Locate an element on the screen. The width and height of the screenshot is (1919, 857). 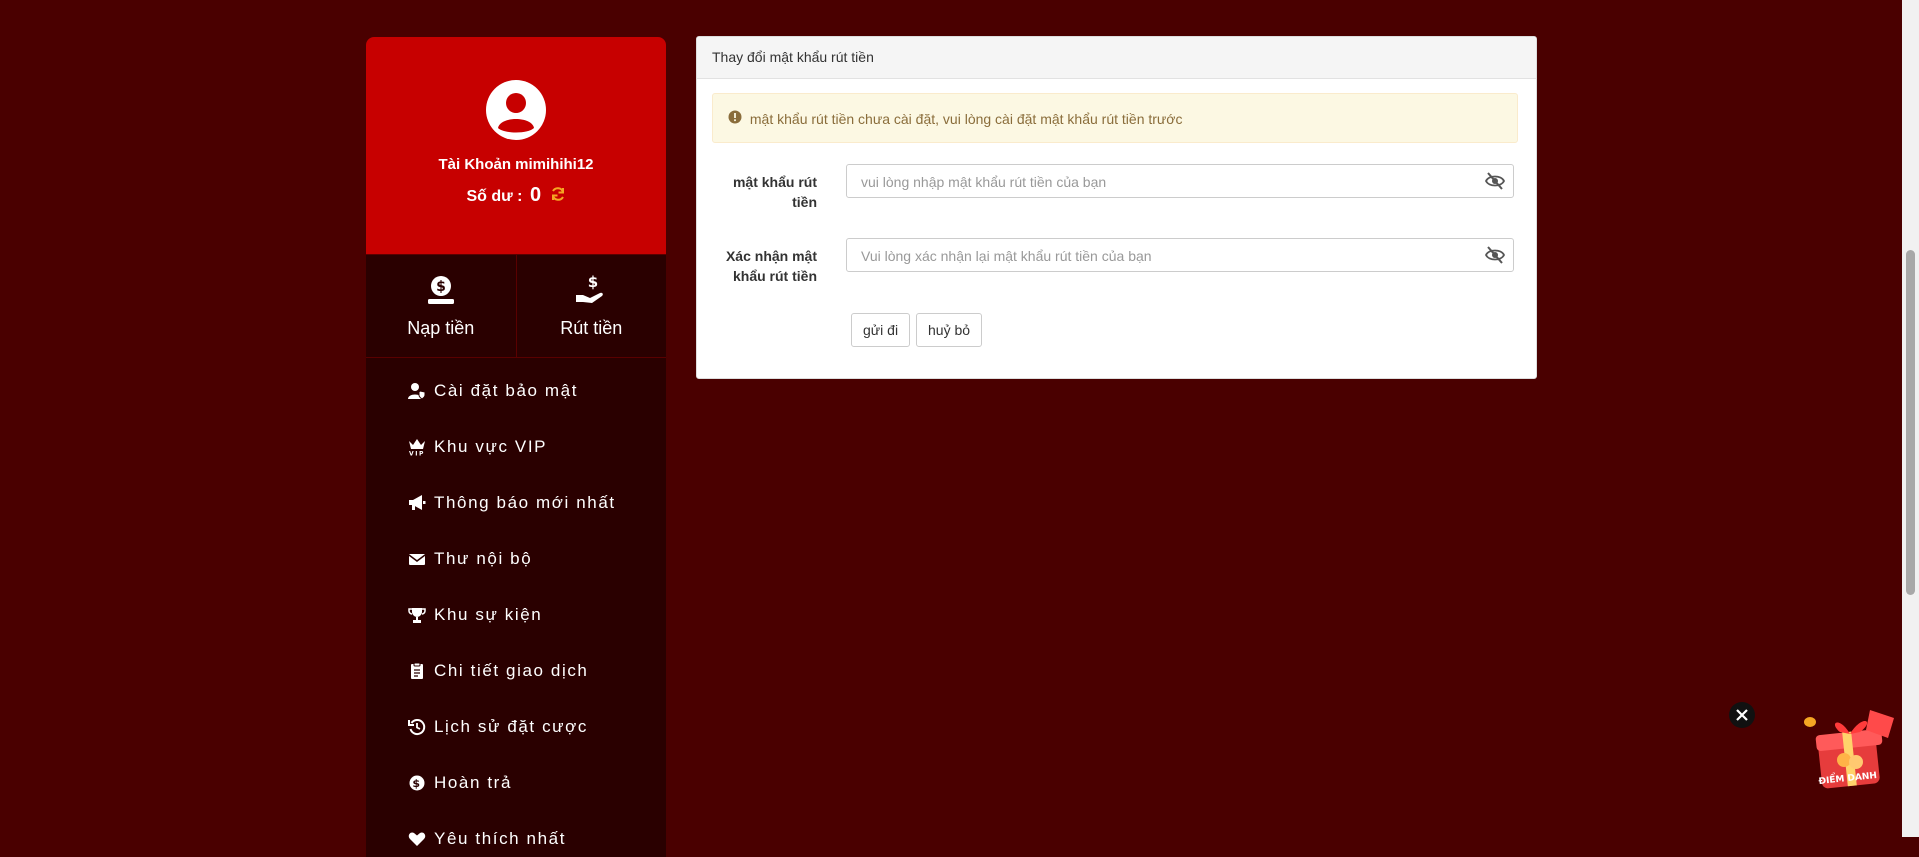
refresh-icon is located at coordinates (558, 196).